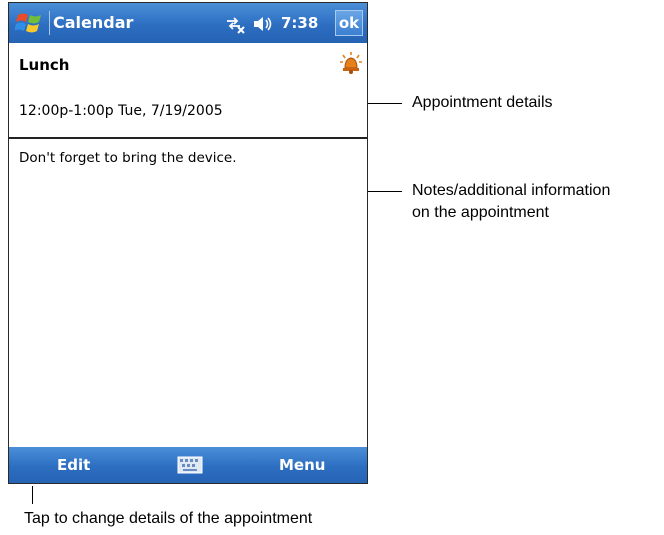 The height and width of the screenshot is (535, 664). I want to click on notes-leader-line, so click(385, 191).